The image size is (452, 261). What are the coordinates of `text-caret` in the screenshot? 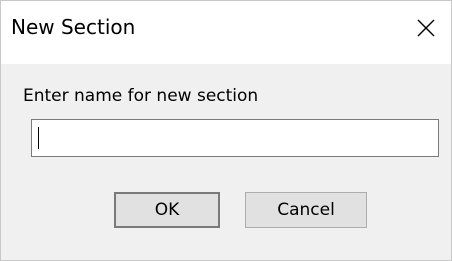 It's located at (38, 138).